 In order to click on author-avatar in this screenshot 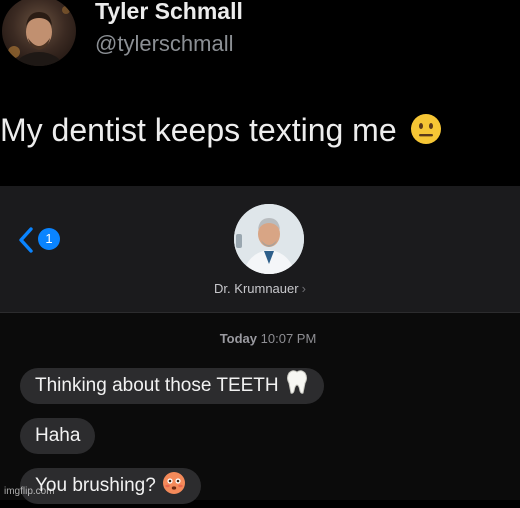, I will do `click(39, 33)`.